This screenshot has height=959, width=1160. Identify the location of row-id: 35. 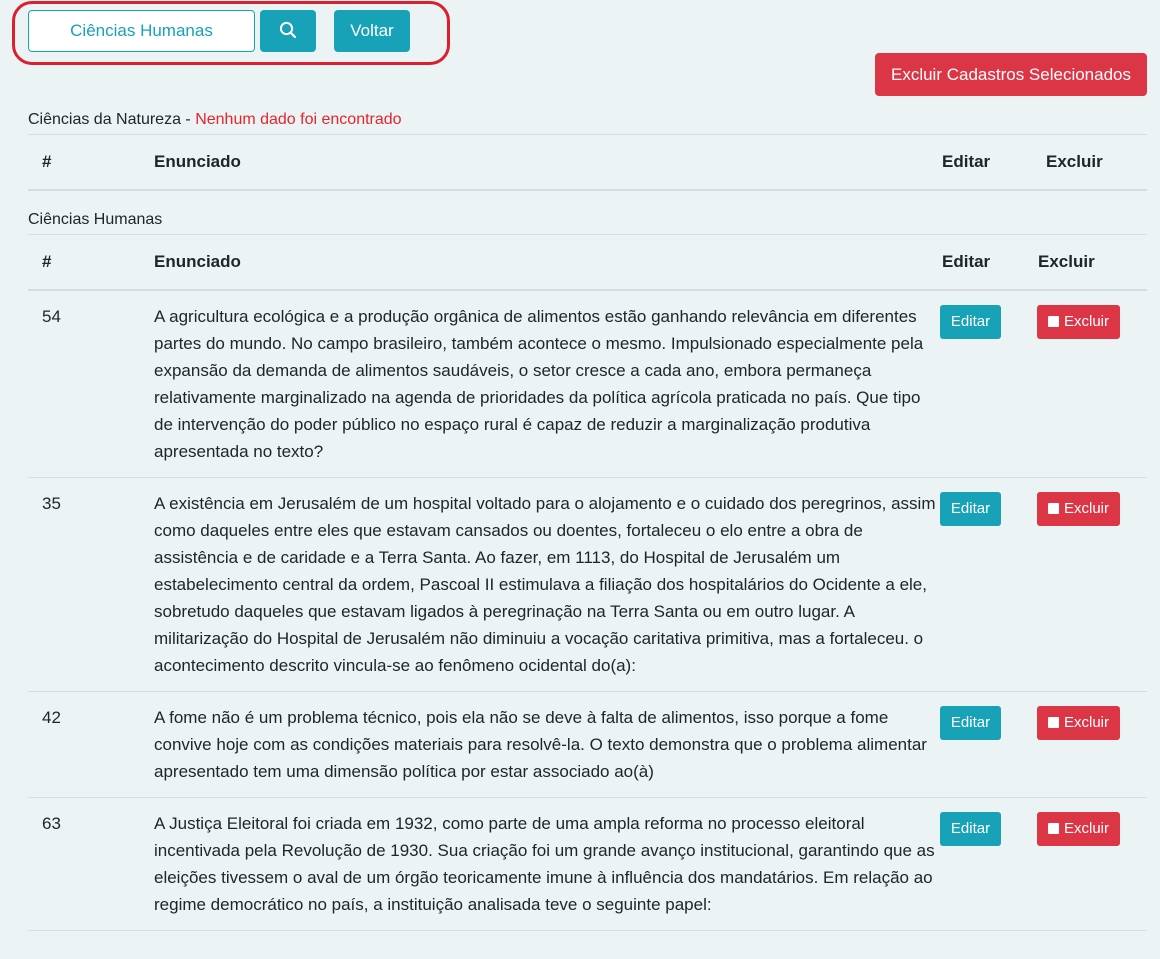
(91, 584).